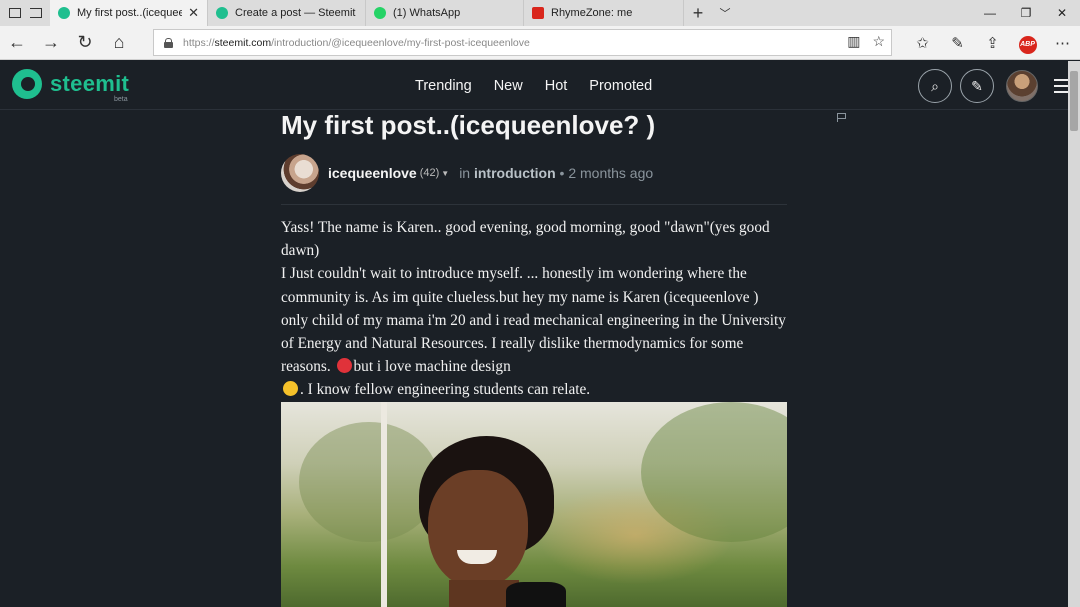  Describe the element at coordinates (698, 13) in the screenshot. I see `new-tab-icon: +` at that location.